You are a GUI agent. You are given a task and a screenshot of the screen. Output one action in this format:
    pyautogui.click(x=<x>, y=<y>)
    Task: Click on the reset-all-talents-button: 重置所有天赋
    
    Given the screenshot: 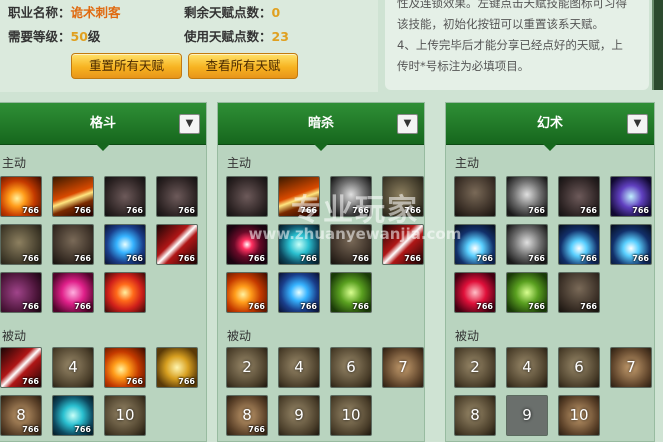 What is the action you would take?
    pyautogui.click(x=126, y=66)
    